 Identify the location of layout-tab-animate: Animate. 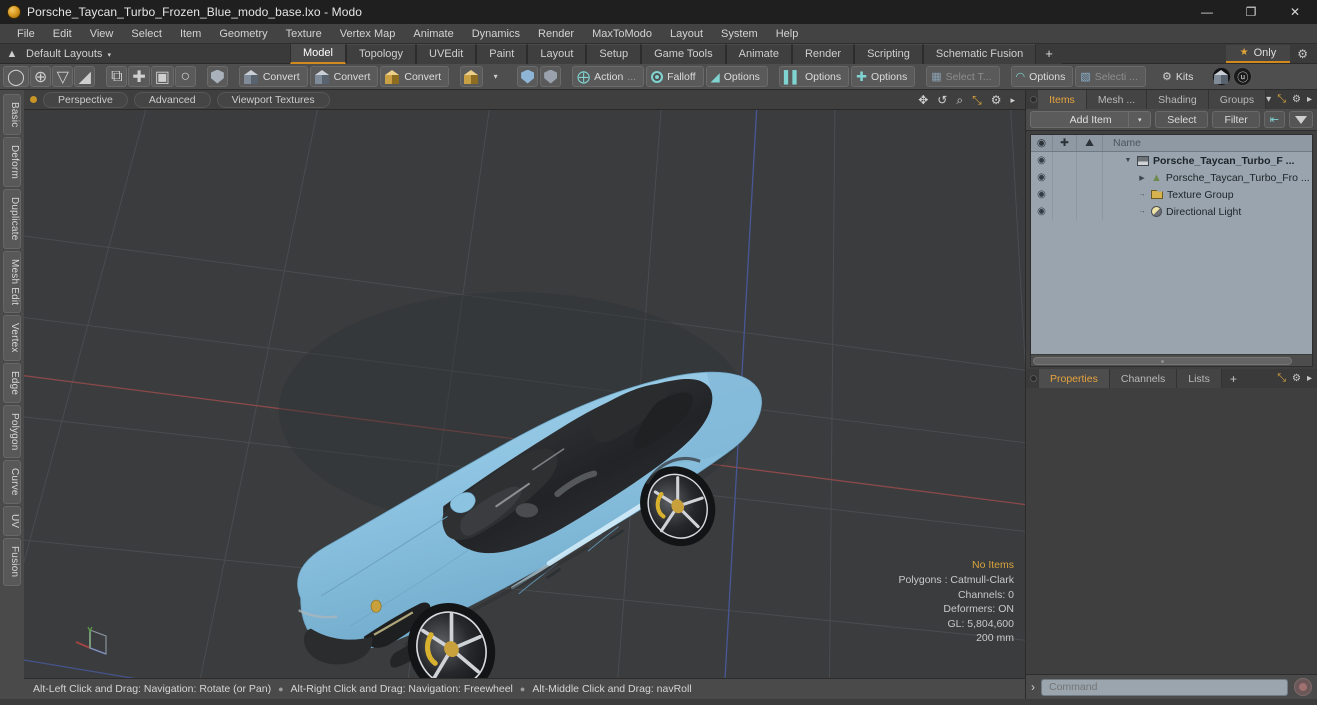
(758, 53).